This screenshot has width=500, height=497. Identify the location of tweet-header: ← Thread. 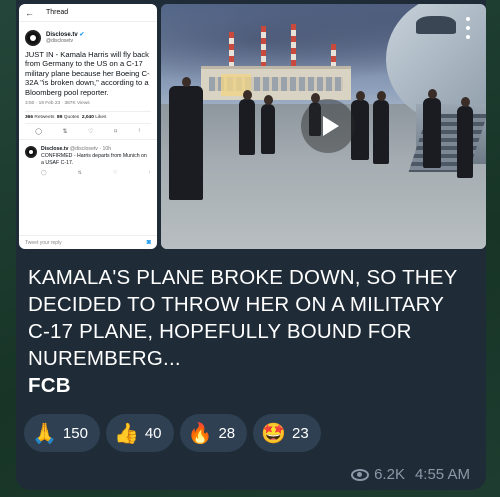
(88, 13).